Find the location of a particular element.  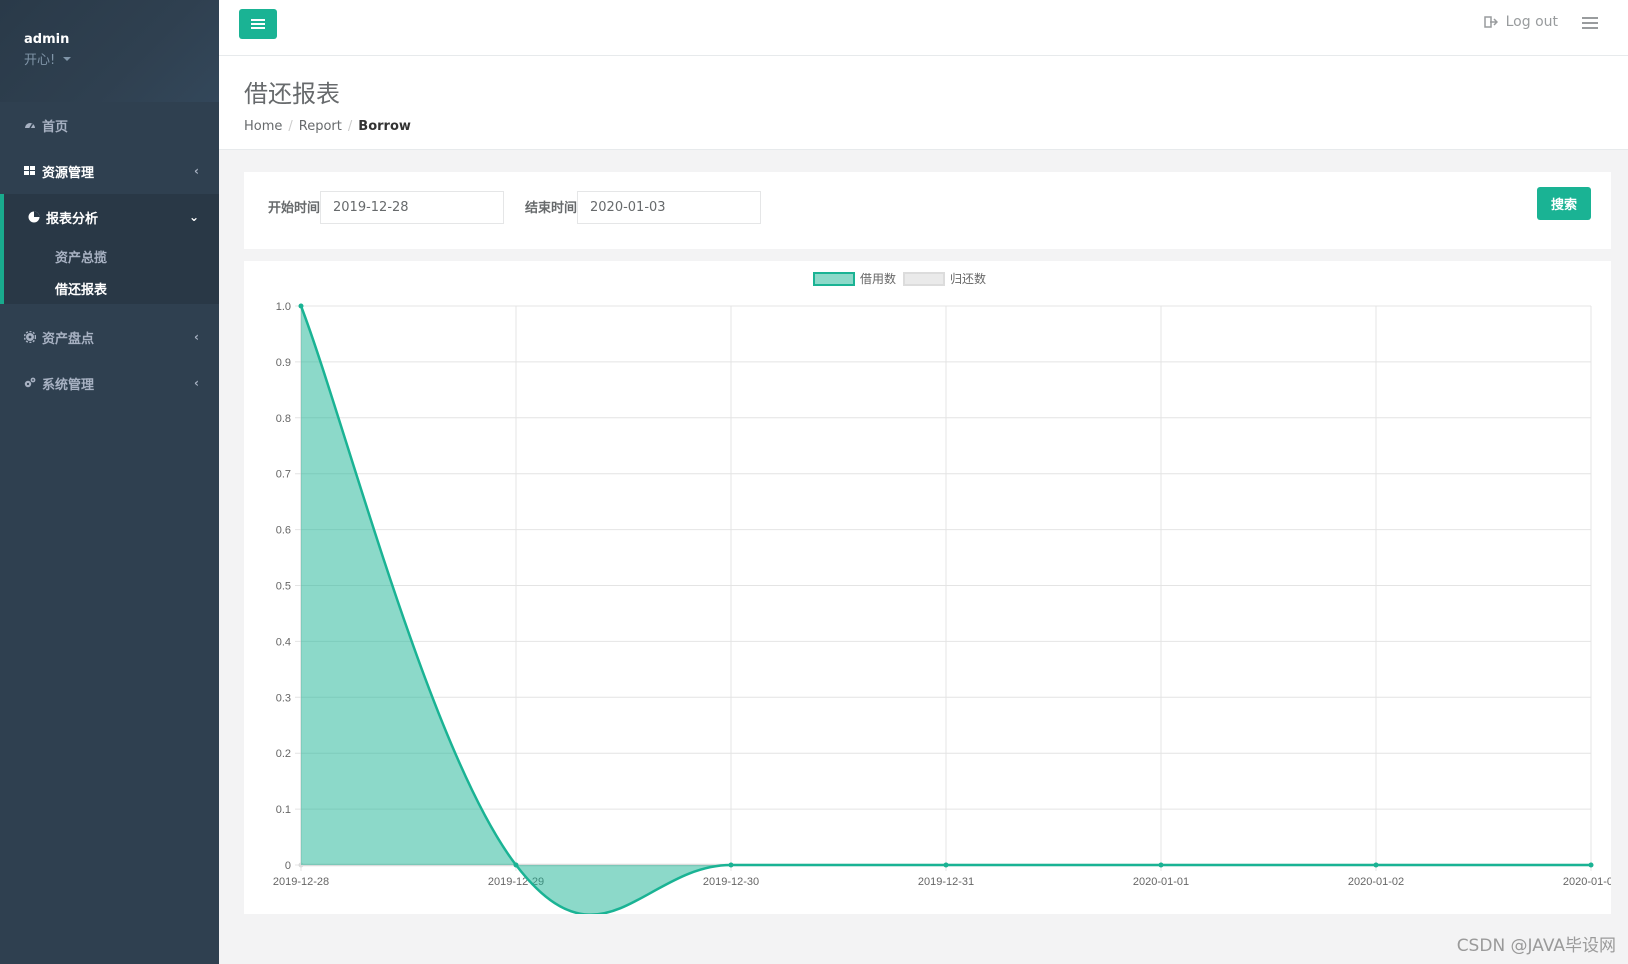

sidebar-item-system: 系统管理 ‹ is located at coordinates (109, 383).